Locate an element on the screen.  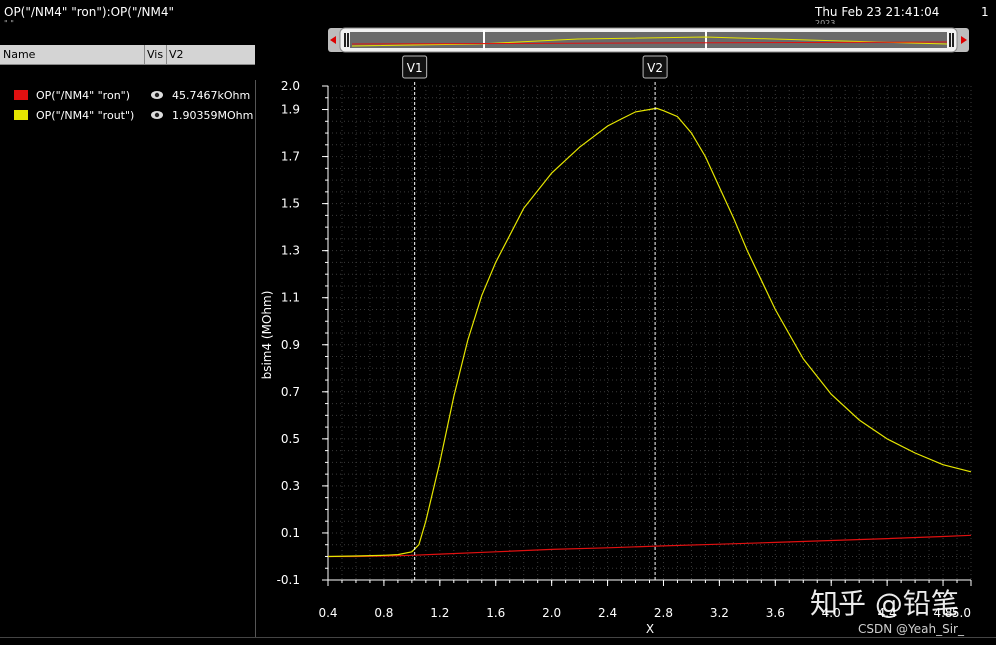
y-tick-label: 0.5 is located at coordinates (290, 439).